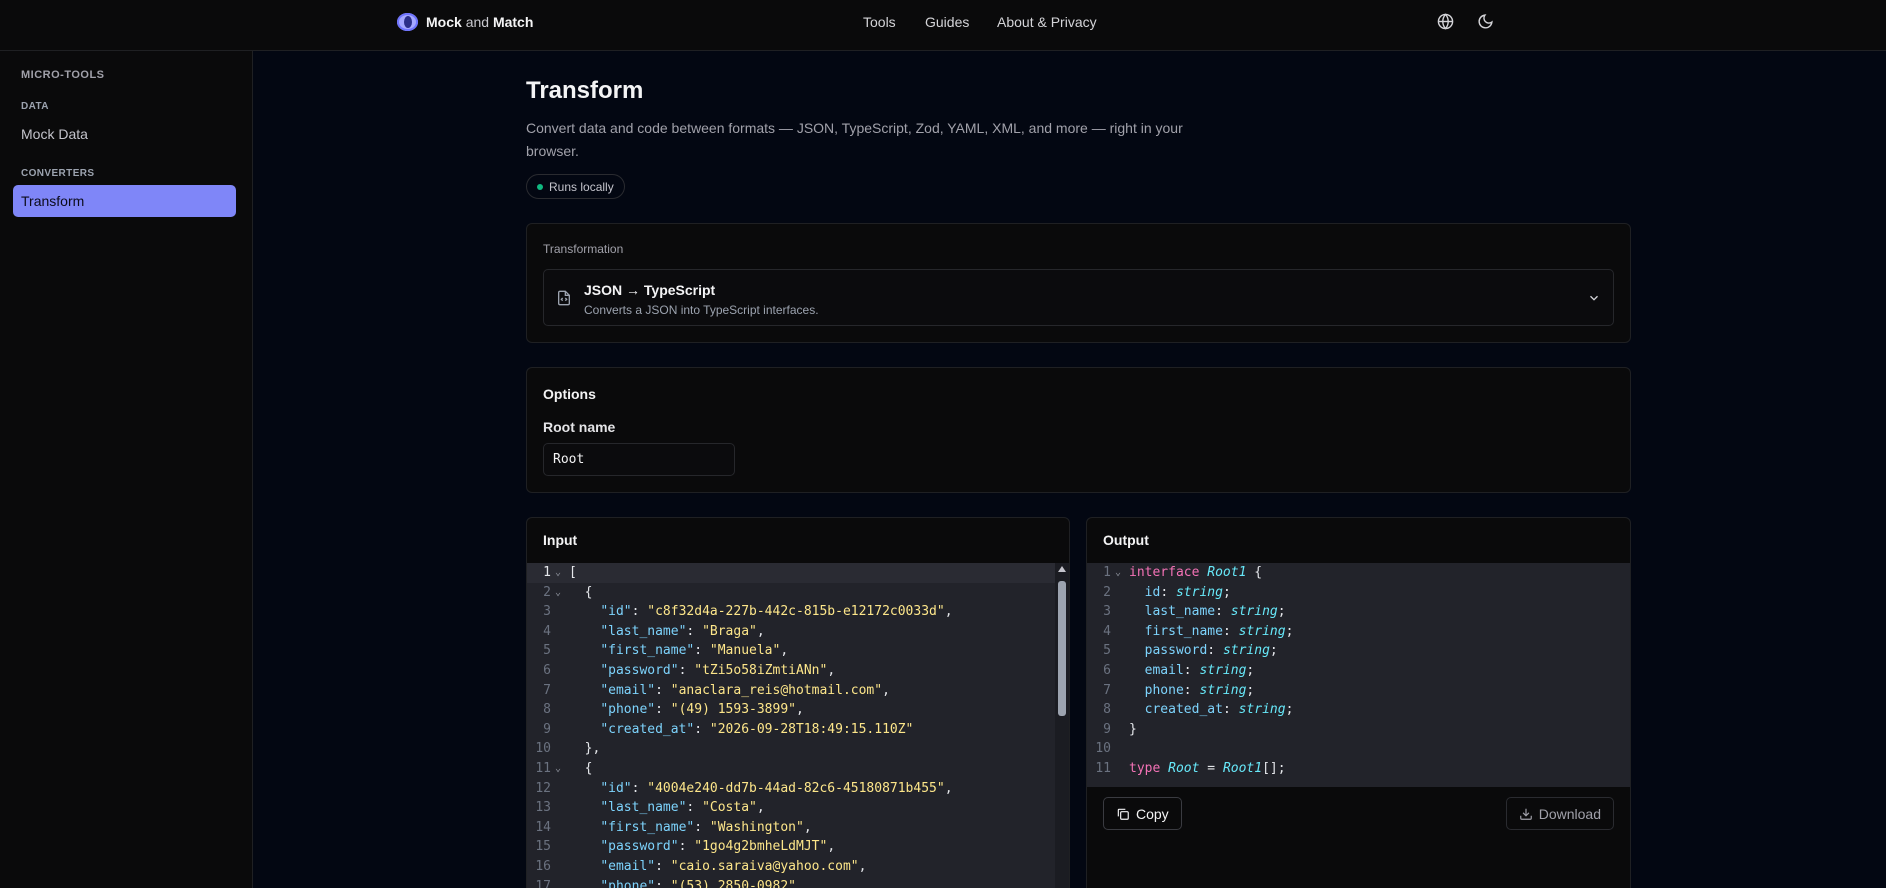 The width and height of the screenshot is (1886, 888). I want to click on output-line-text: email: string;, so click(1199, 670).